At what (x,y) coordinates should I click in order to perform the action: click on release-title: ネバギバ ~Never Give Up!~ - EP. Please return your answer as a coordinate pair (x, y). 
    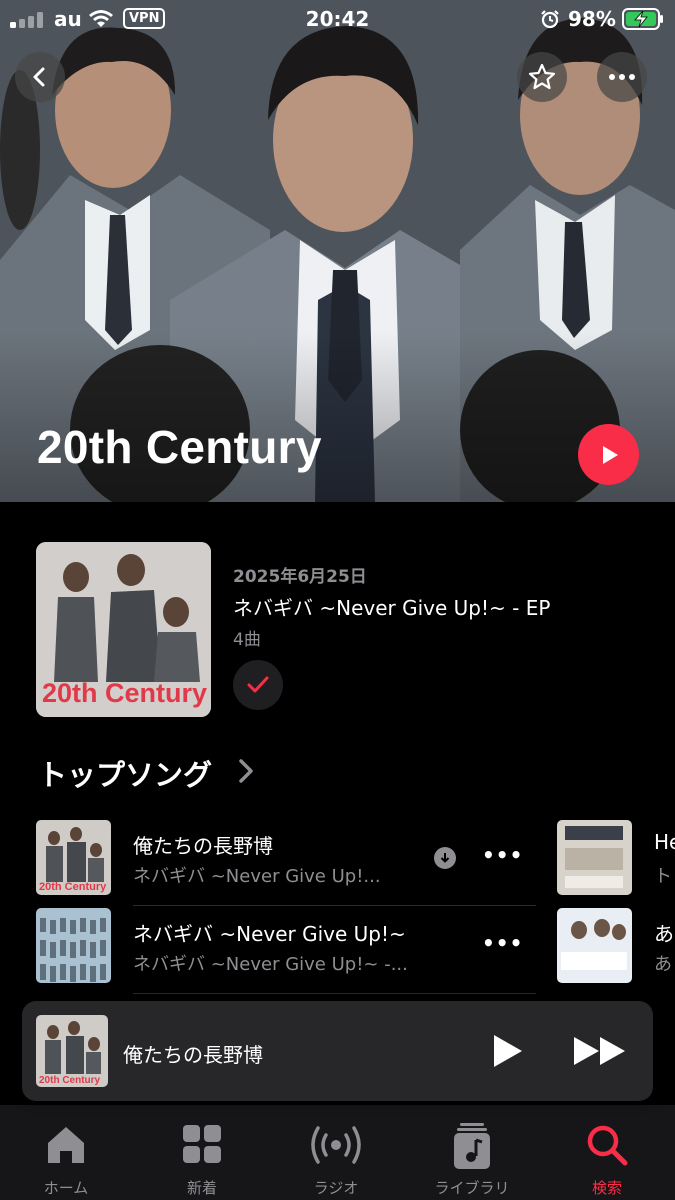
    Looking at the image, I should click on (391, 606).